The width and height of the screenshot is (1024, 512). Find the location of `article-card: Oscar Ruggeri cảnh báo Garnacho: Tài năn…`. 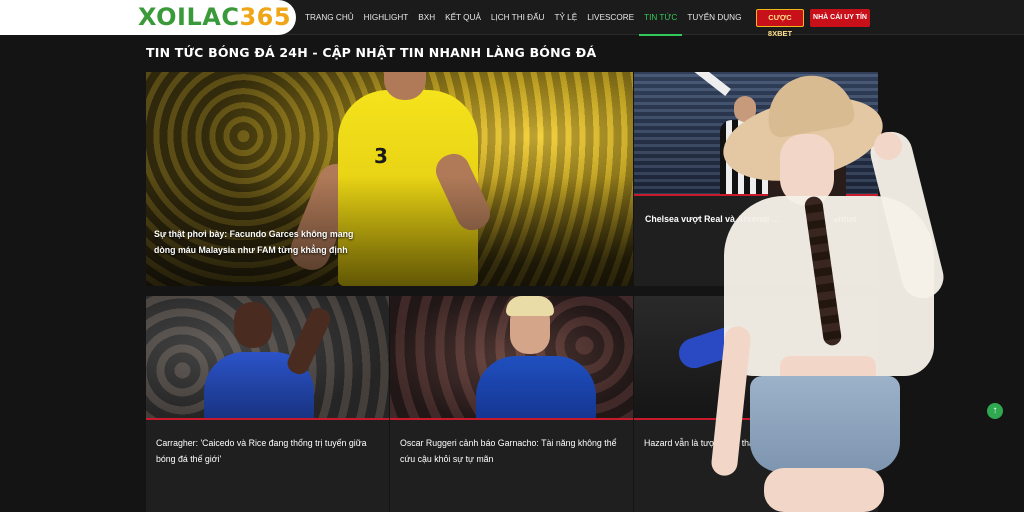

article-card: Oscar Ruggeri cảnh báo Garnacho: Tài năn… is located at coordinates (511, 404).